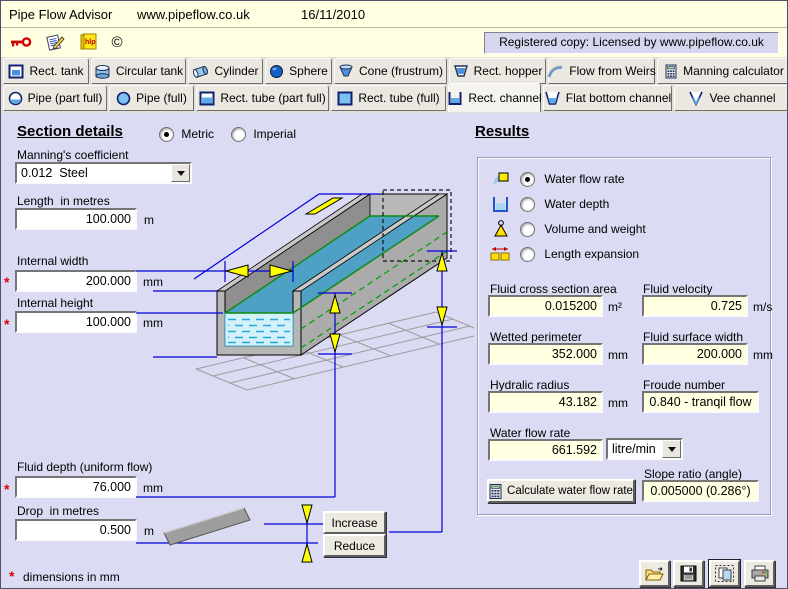 This screenshot has height=589, width=788. What do you see at coordinates (193, 14) in the screenshot?
I see `app-website: www.pipeflow.co.uk` at bounding box center [193, 14].